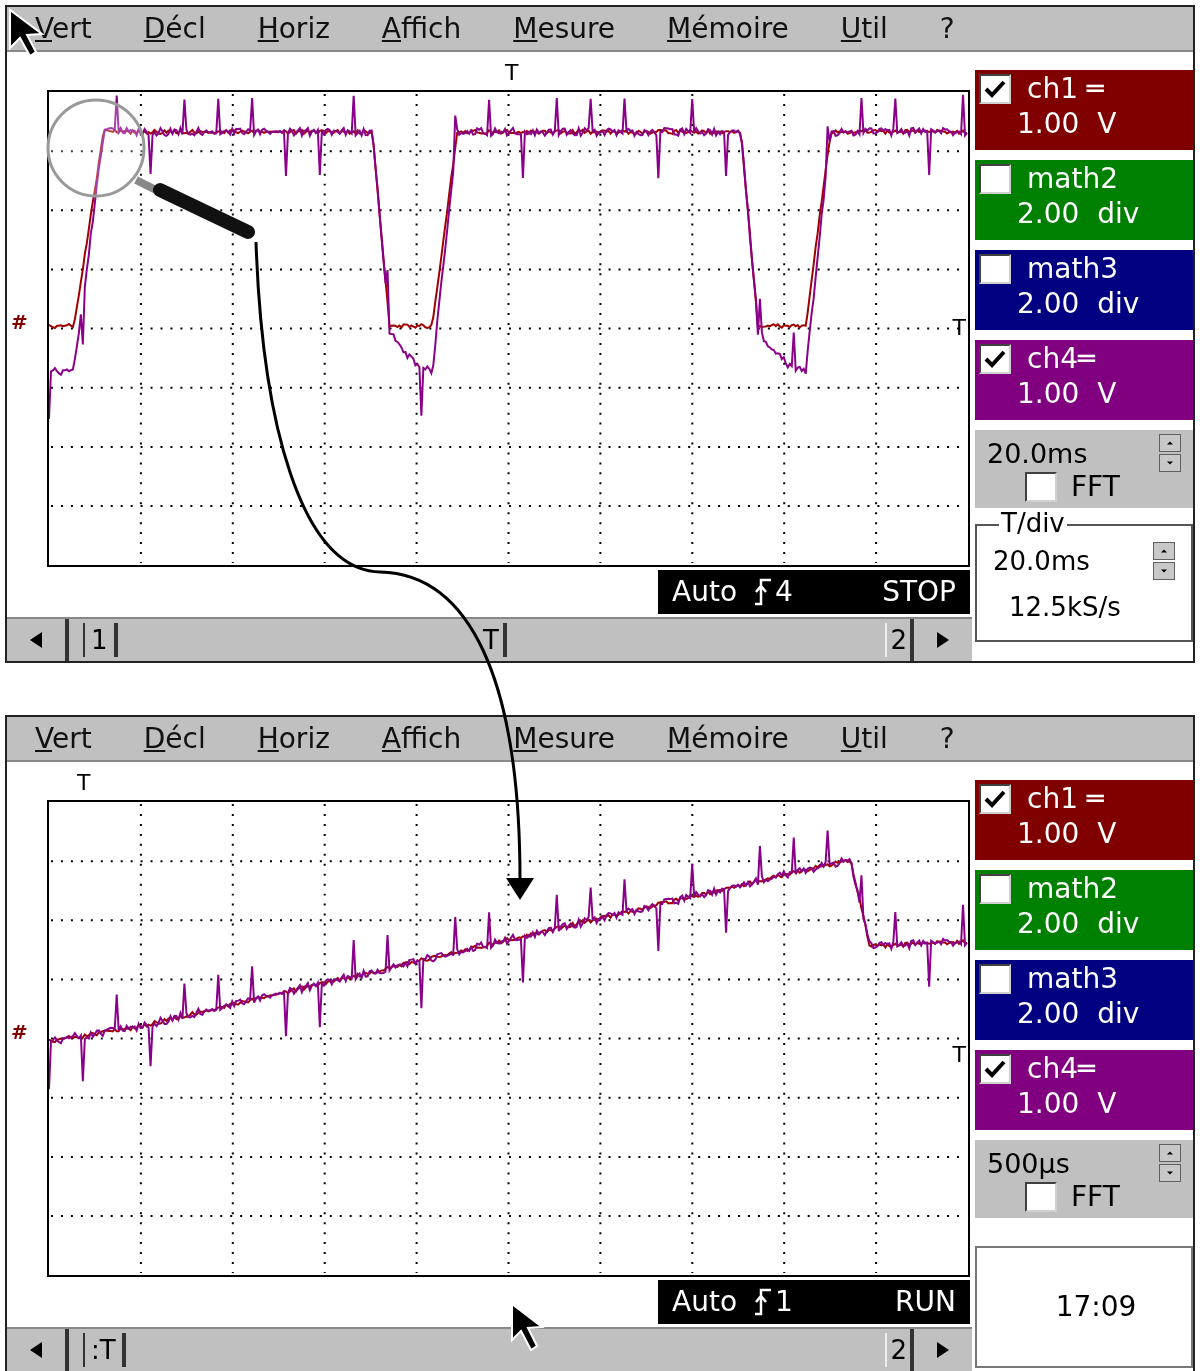 The width and height of the screenshot is (1200, 1371). I want to click on acquisition-state: RUN, so click(925, 1302).